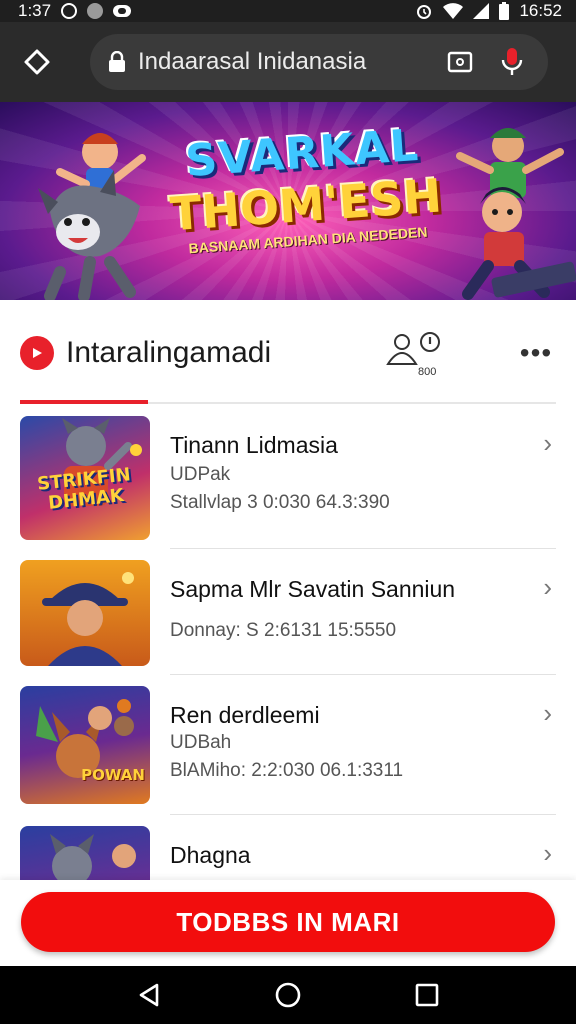 The width and height of the screenshot is (576, 1024). Describe the element at coordinates (504, 11) in the screenshot. I see `battery-icon` at that location.